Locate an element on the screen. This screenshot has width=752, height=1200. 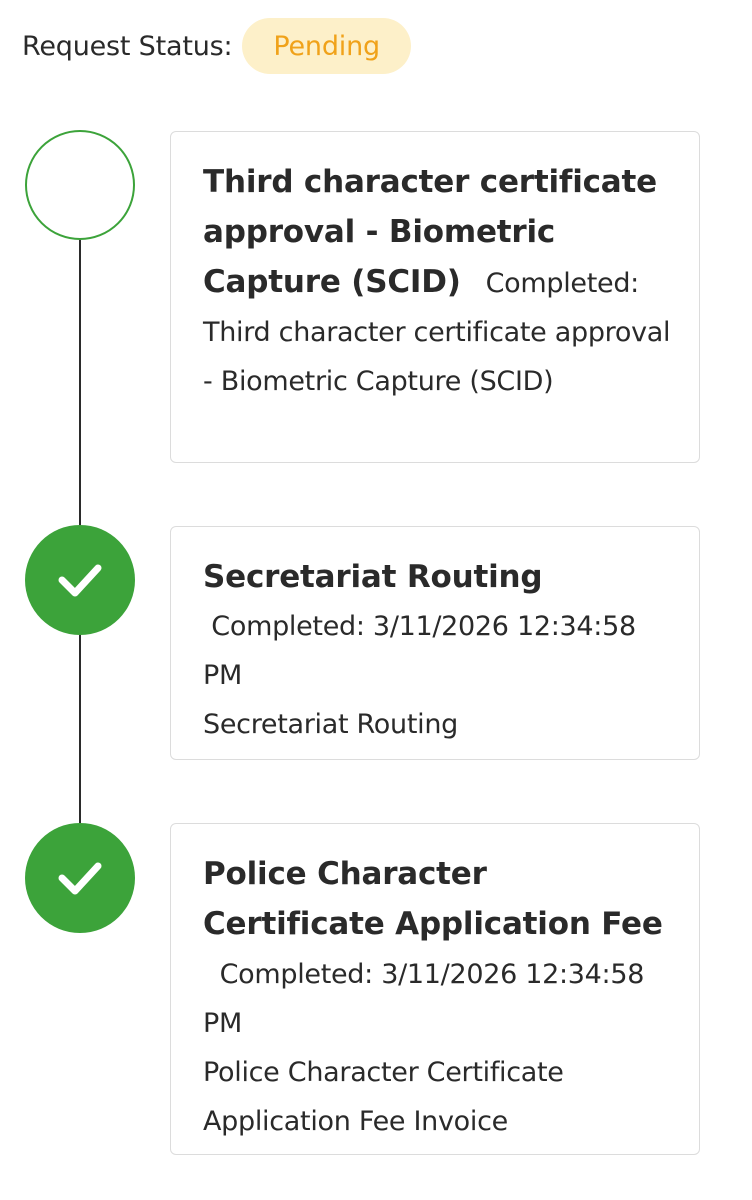
request-status-label: Request Status: is located at coordinates (127, 46).